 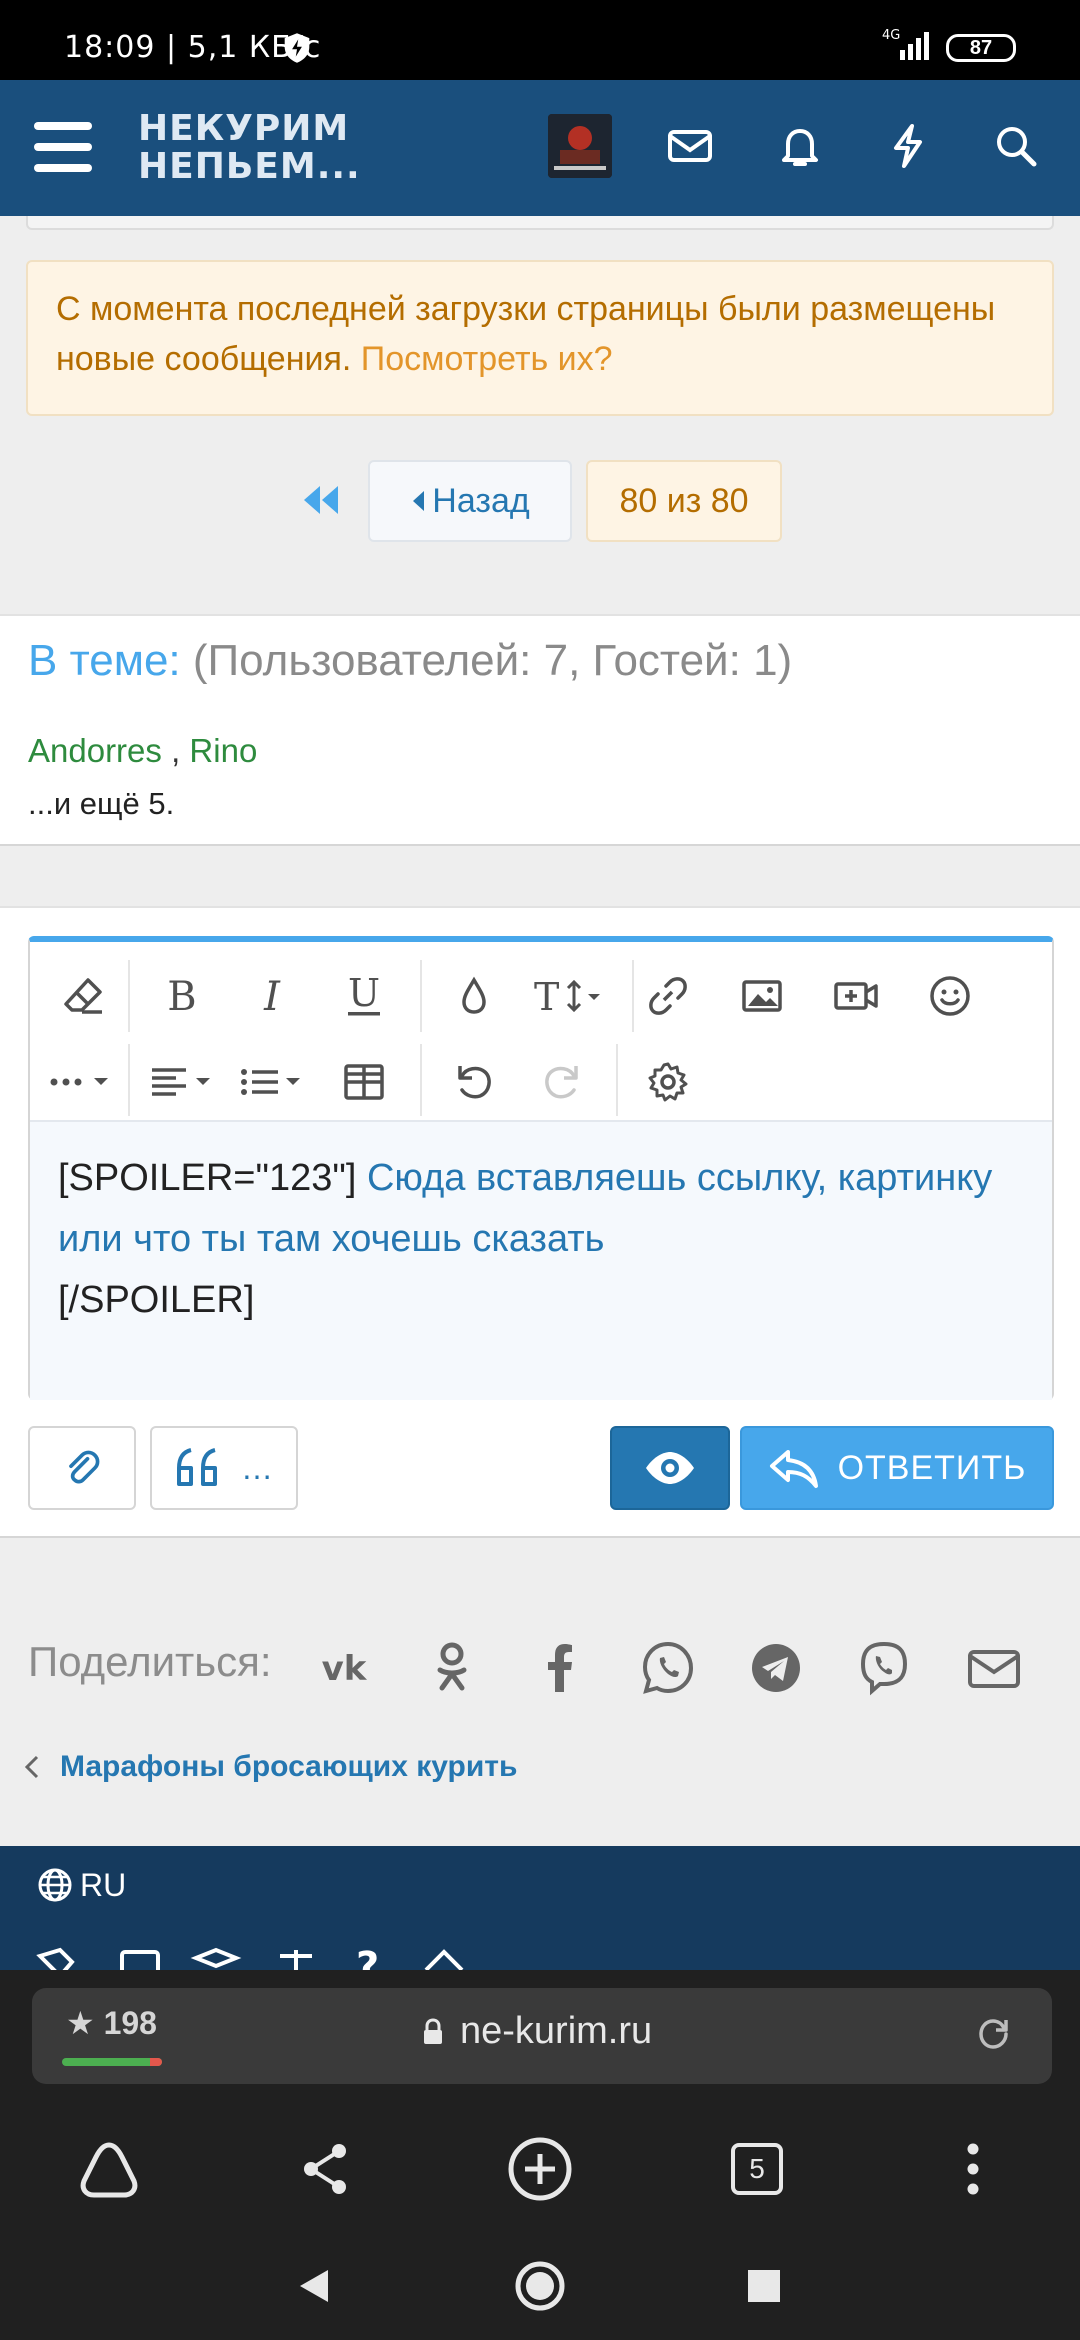 I want to click on breadcrumb-label: Марафоны бросающих курить, so click(x=289, y=1766).